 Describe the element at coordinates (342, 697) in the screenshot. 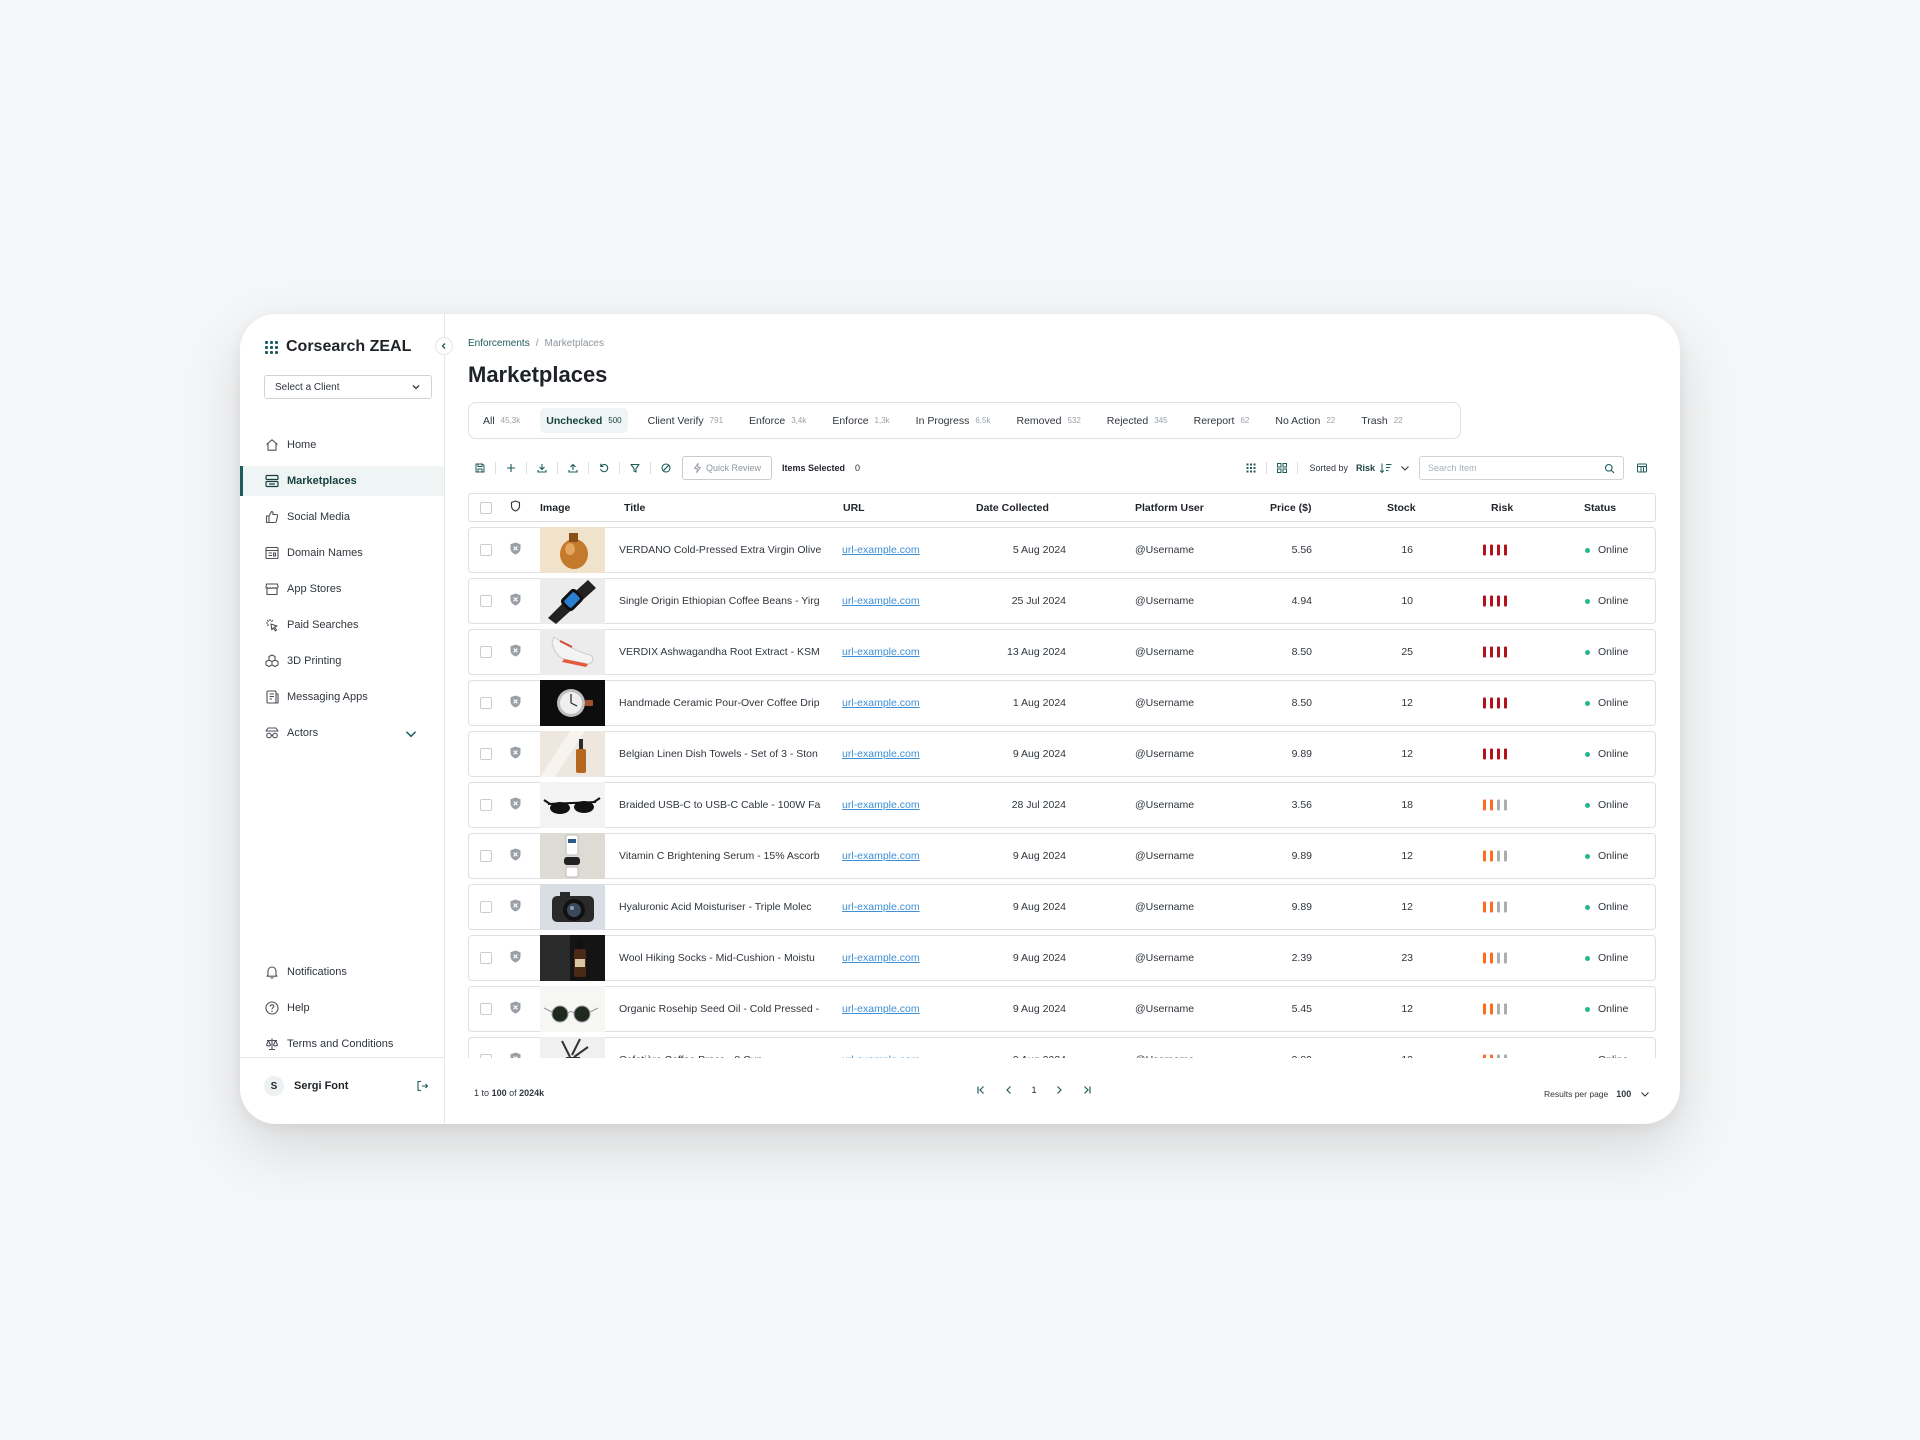

I see `sidebar-item-messaging-apps: Messaging Apps` at that location.